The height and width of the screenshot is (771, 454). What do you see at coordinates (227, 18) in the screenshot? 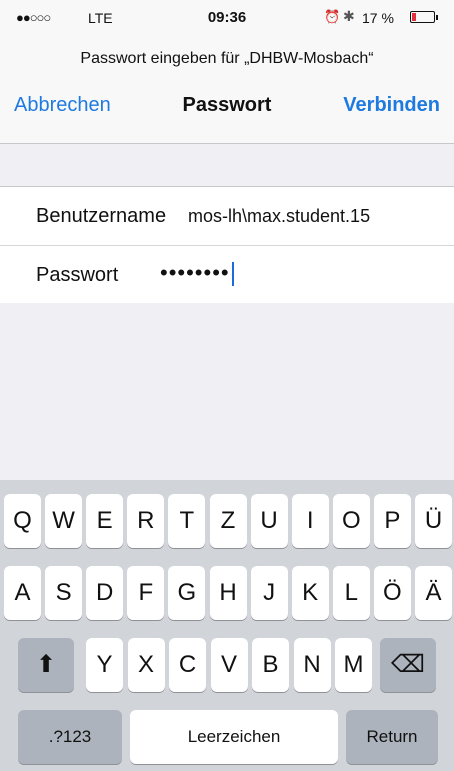
I see `status-bar: ●●○○○ LTE 09:36 ⏰ ✱ 17 %` at bounding box center [227, 18].